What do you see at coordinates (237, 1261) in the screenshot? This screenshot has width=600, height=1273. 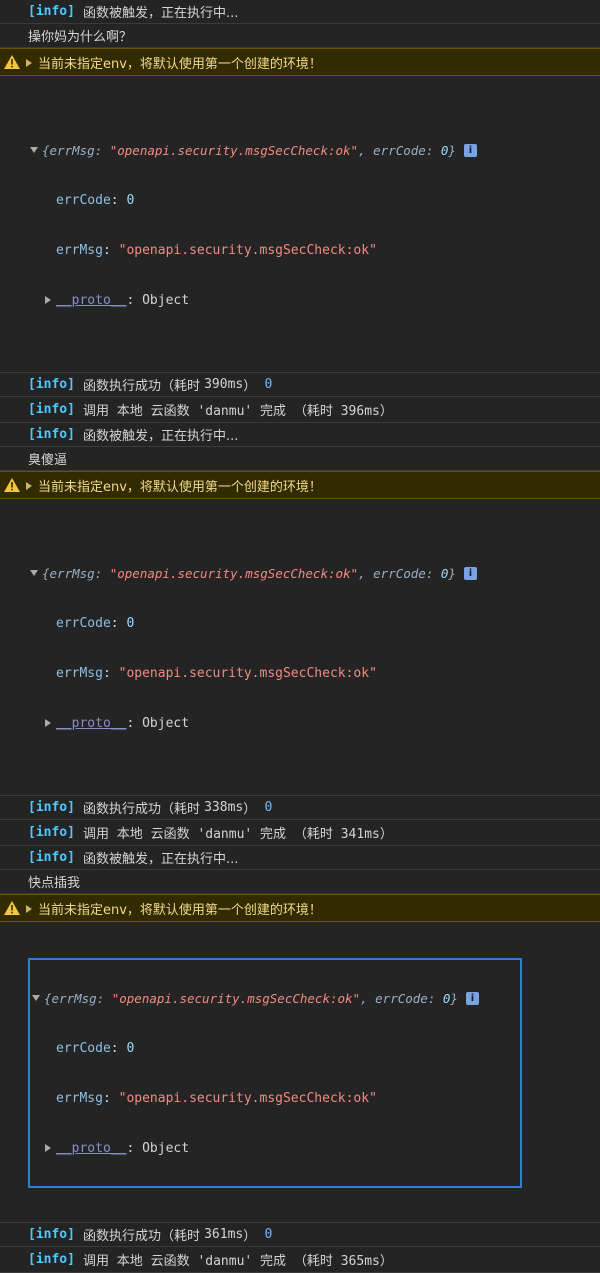 I see `call-text: 调用 本地 云函数 'danmu' 完成 （耗时 365ms）` at bounding box center [237, 1261].